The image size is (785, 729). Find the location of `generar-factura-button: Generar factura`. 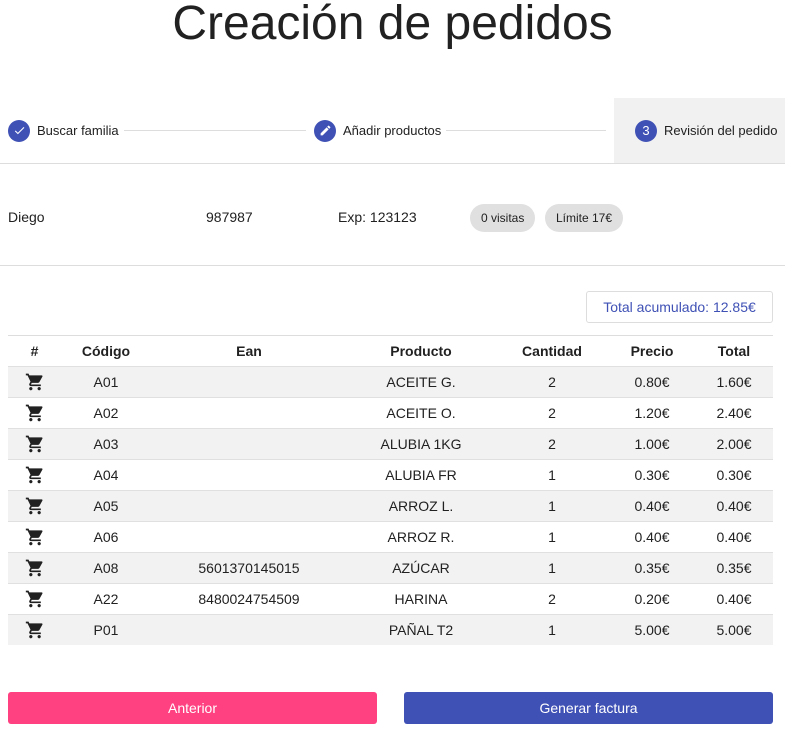

generar-factura-button: Generar factura is located at coordinates (588, 708).